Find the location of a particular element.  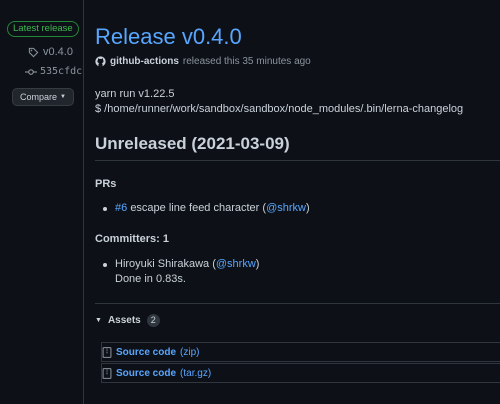

author-link: github-actions is located at coordinates (144, 61).